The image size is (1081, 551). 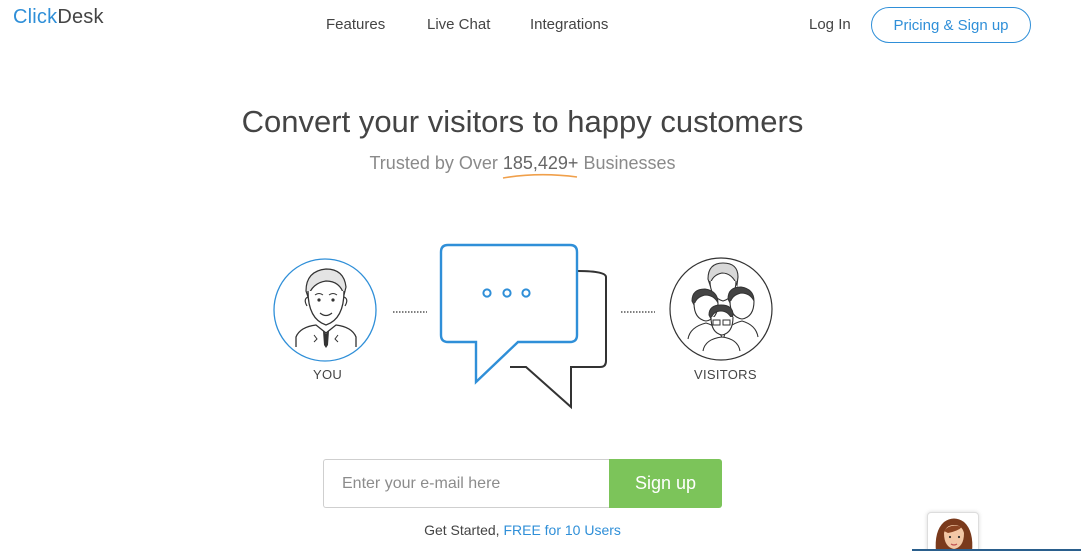 I want to click on get-started-note: Get Started, FREE for 10 Users, so click(x=522, y=530).